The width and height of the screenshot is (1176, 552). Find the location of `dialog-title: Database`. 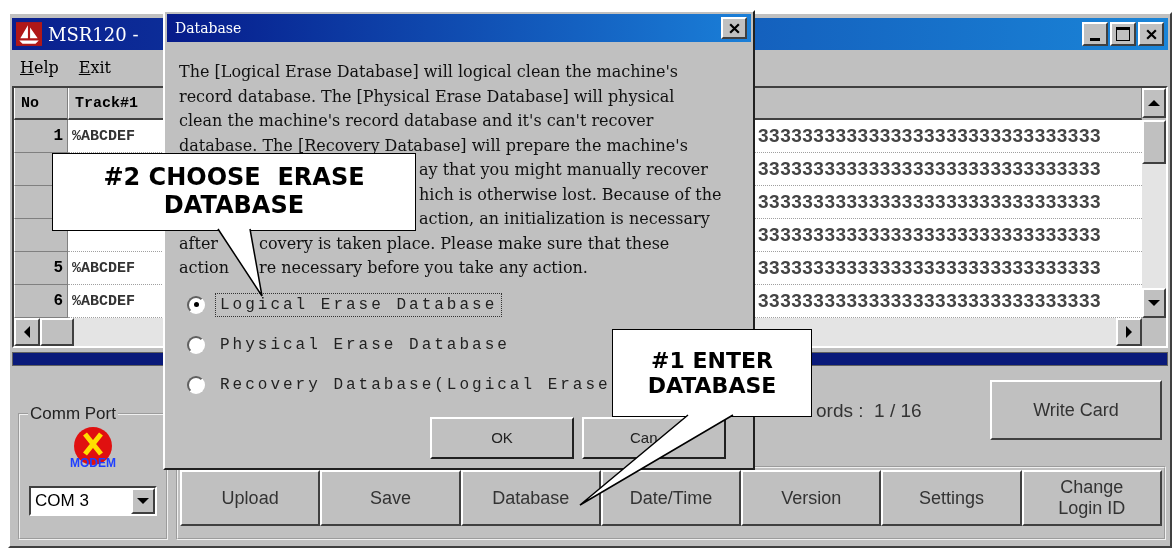

dialog-title: Database is located at coordinates (208, 28).